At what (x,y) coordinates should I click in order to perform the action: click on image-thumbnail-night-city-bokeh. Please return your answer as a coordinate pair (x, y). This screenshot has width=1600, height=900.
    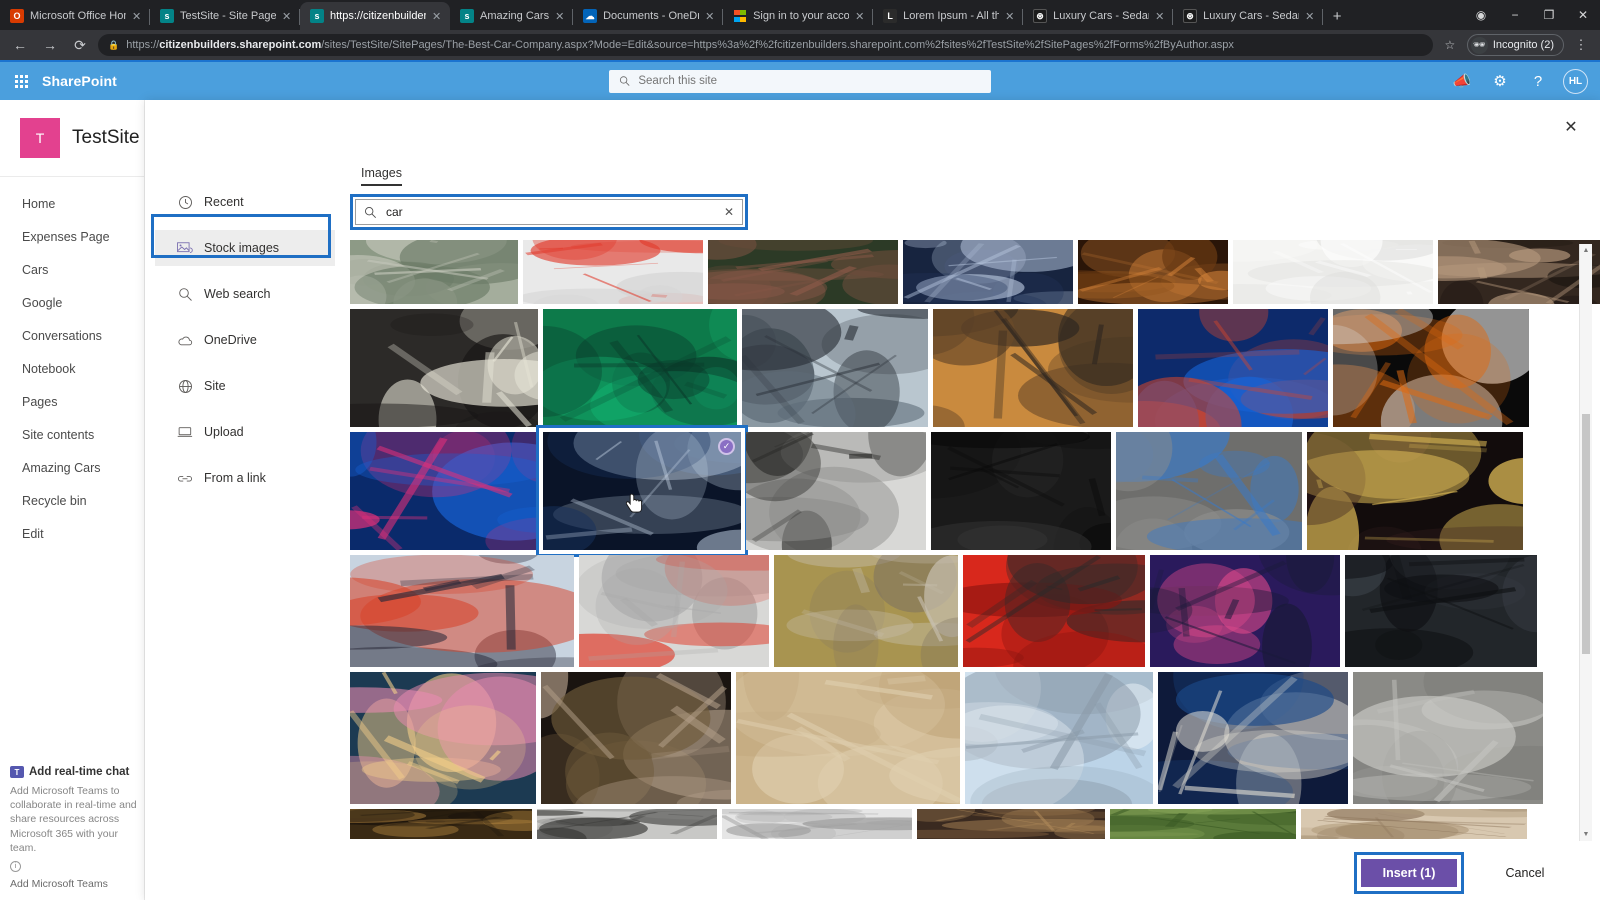
    Looking at the image, I should click on (1153, 272).